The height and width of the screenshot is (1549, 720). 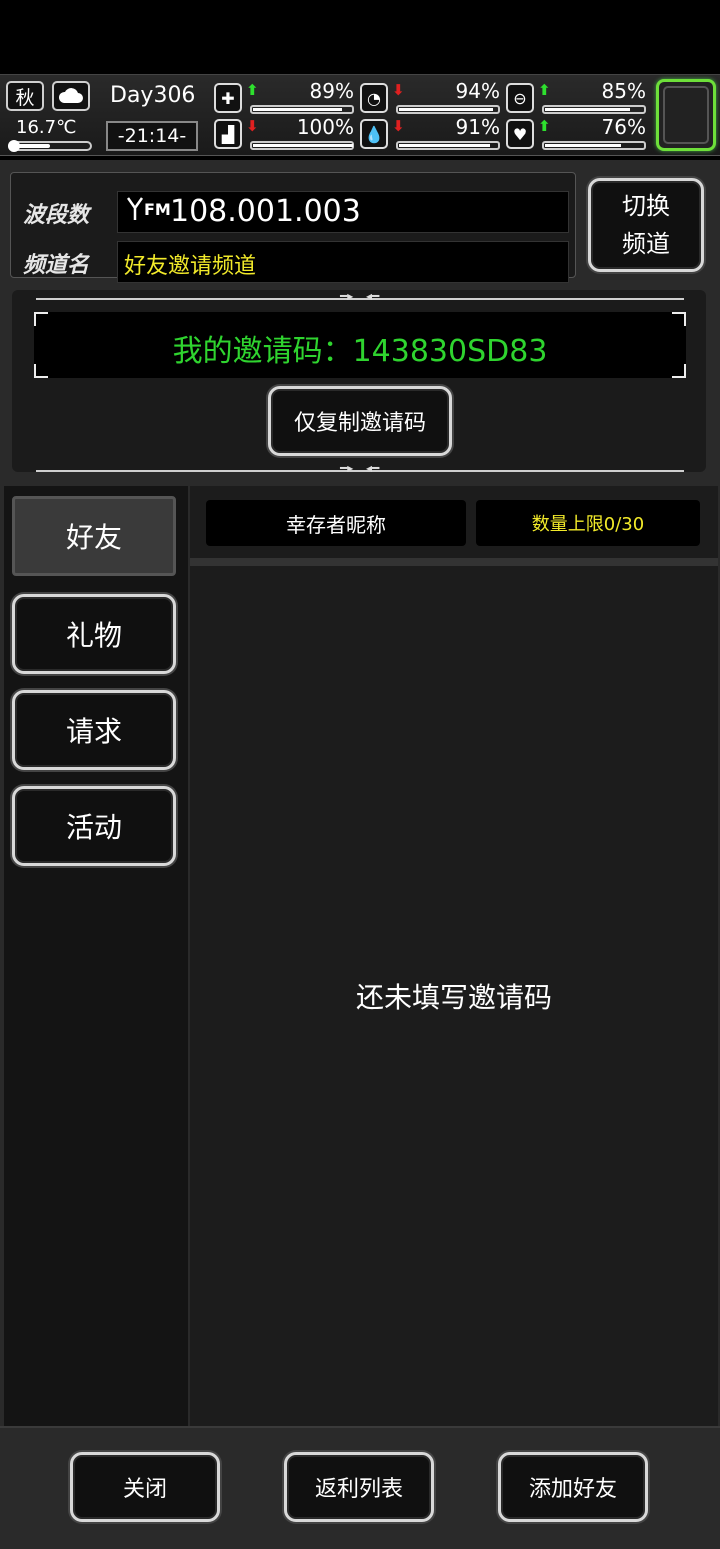 I want to click on channel-name-label: 频道名, so click(x=56, y=265).